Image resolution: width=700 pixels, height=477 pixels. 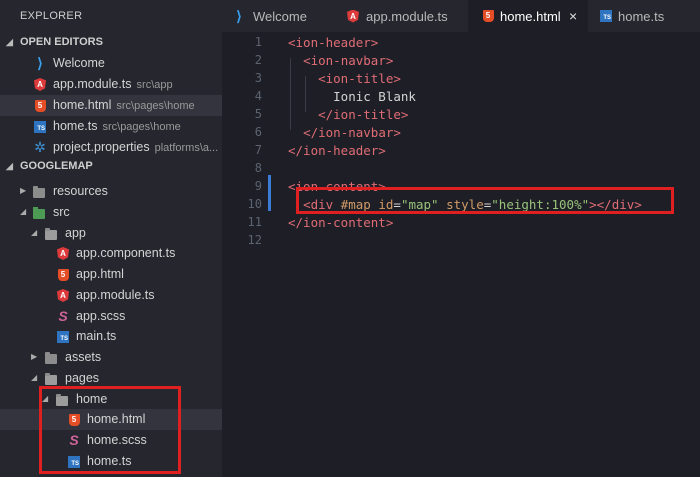 I want to click on code-line: <ion-navbar>, so click(x=340, y=60).